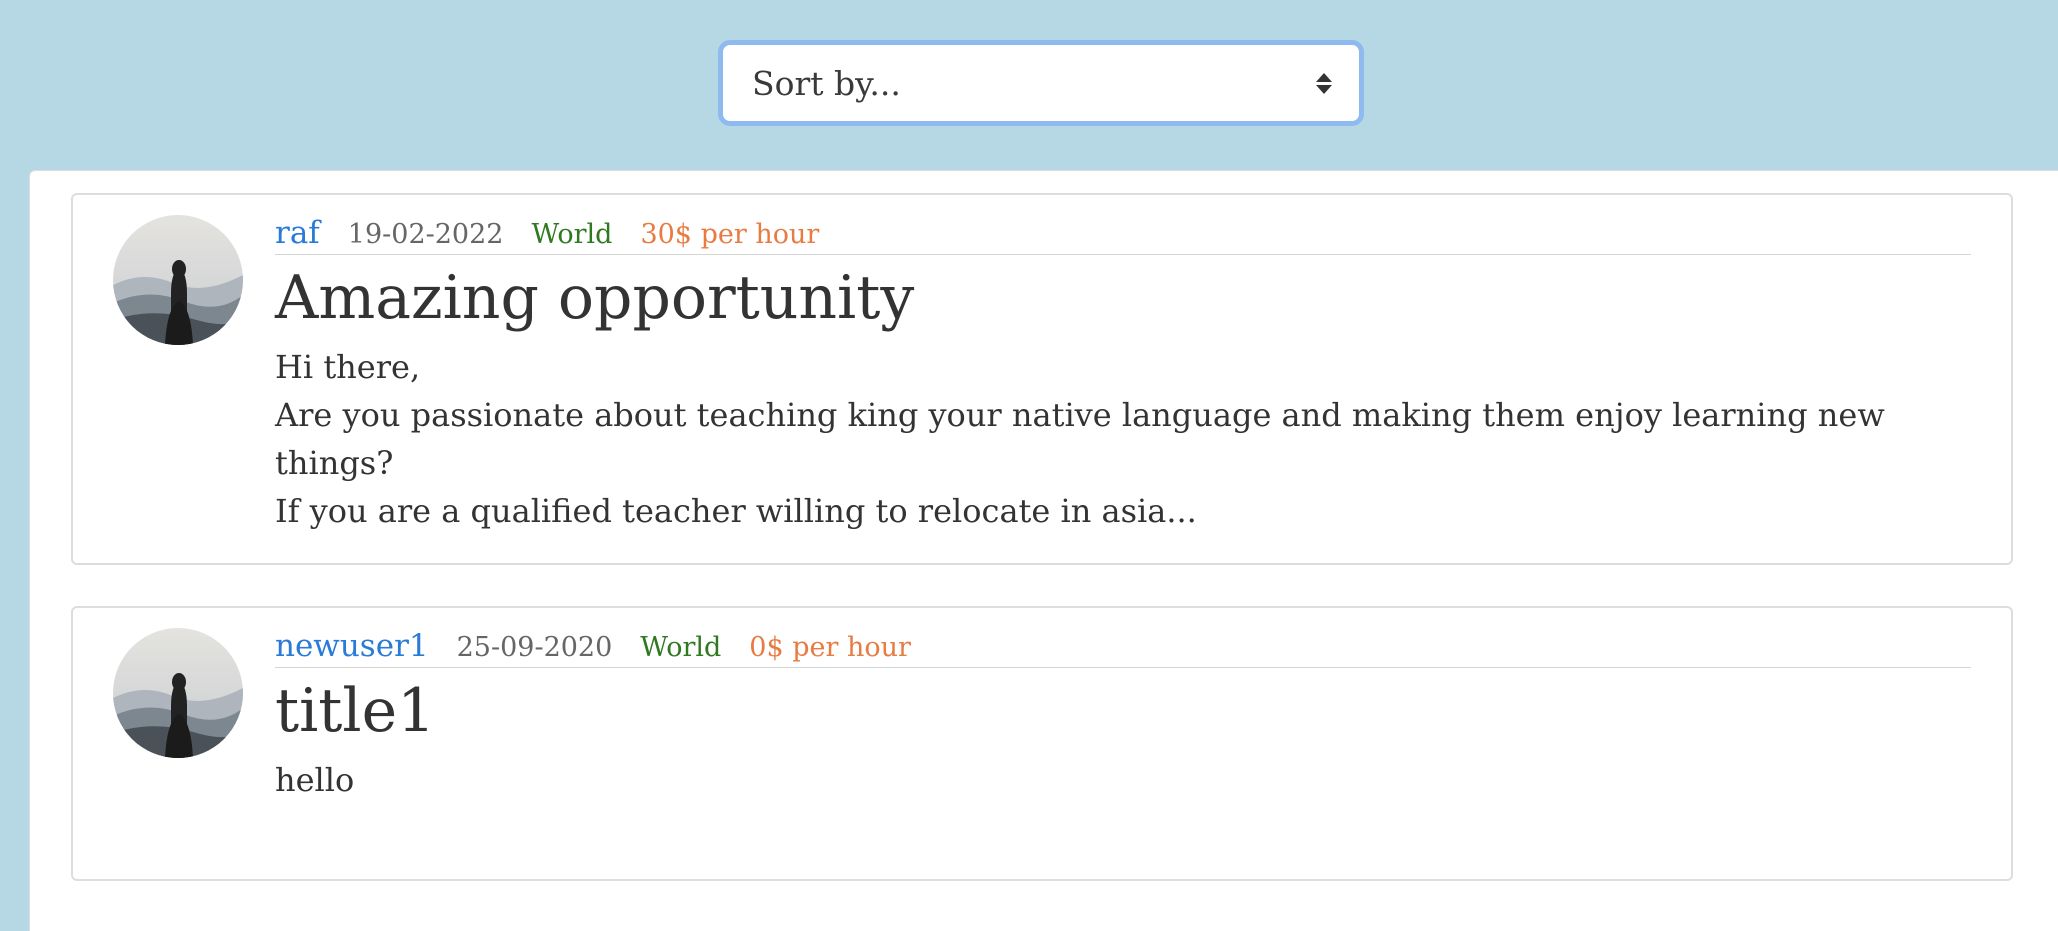 The image size is (2058, 931). Describe the element at coordinates (1123, 648) in the screenshot. I see `post-meta: newuser1 25-09-2020 World 0$ per hour` at that location.